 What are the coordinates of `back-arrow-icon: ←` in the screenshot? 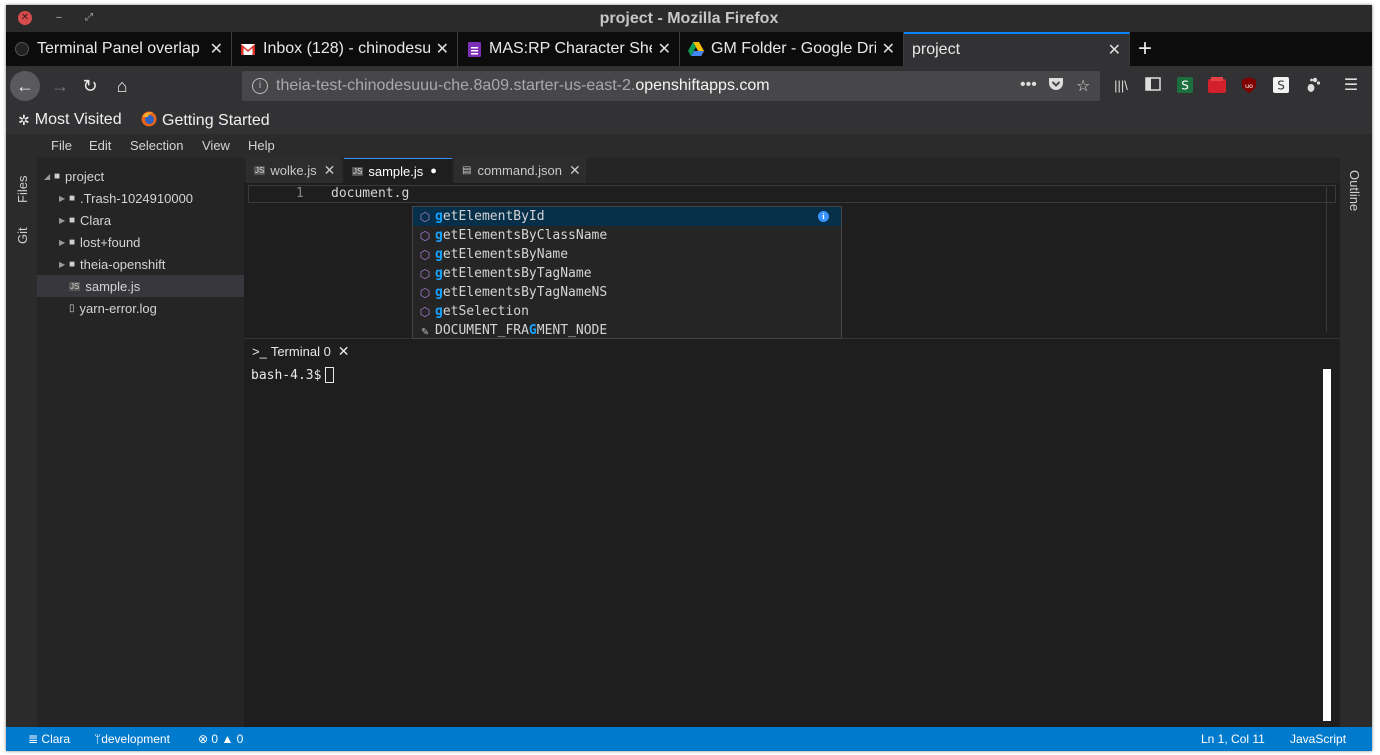 It's located at (25, 86).